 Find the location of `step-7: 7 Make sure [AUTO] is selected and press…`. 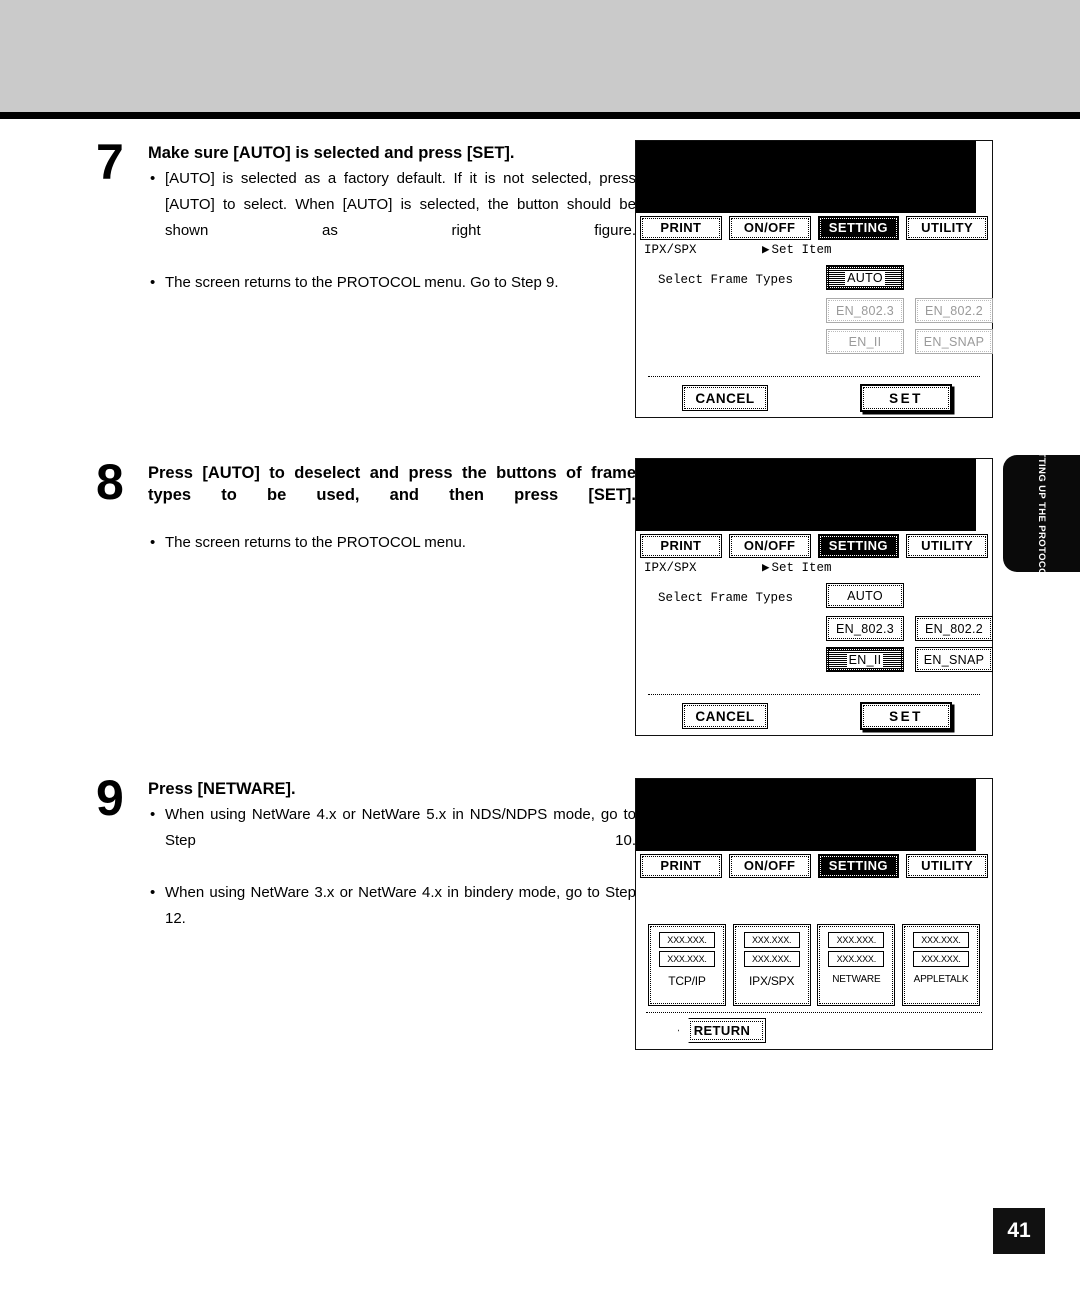

step-7: 7 Make sure [AUTO] is selected and press… is located at coordinates (366, 216).